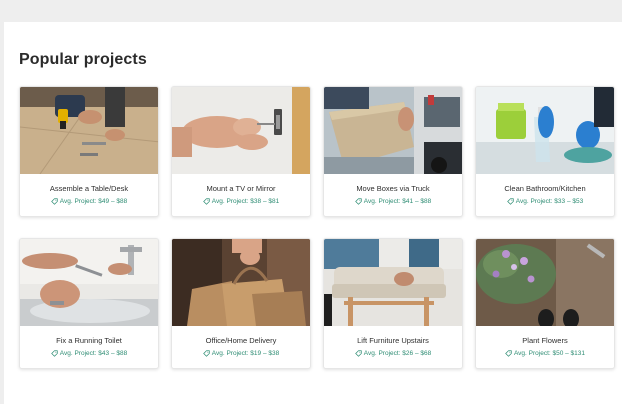 Image resolution: width=622 pixels, height=404 pixels. What do you see at coordinates (89, 130) in the screenshot?
I see `assemble-table-photo` at bounding box center [89, 130].